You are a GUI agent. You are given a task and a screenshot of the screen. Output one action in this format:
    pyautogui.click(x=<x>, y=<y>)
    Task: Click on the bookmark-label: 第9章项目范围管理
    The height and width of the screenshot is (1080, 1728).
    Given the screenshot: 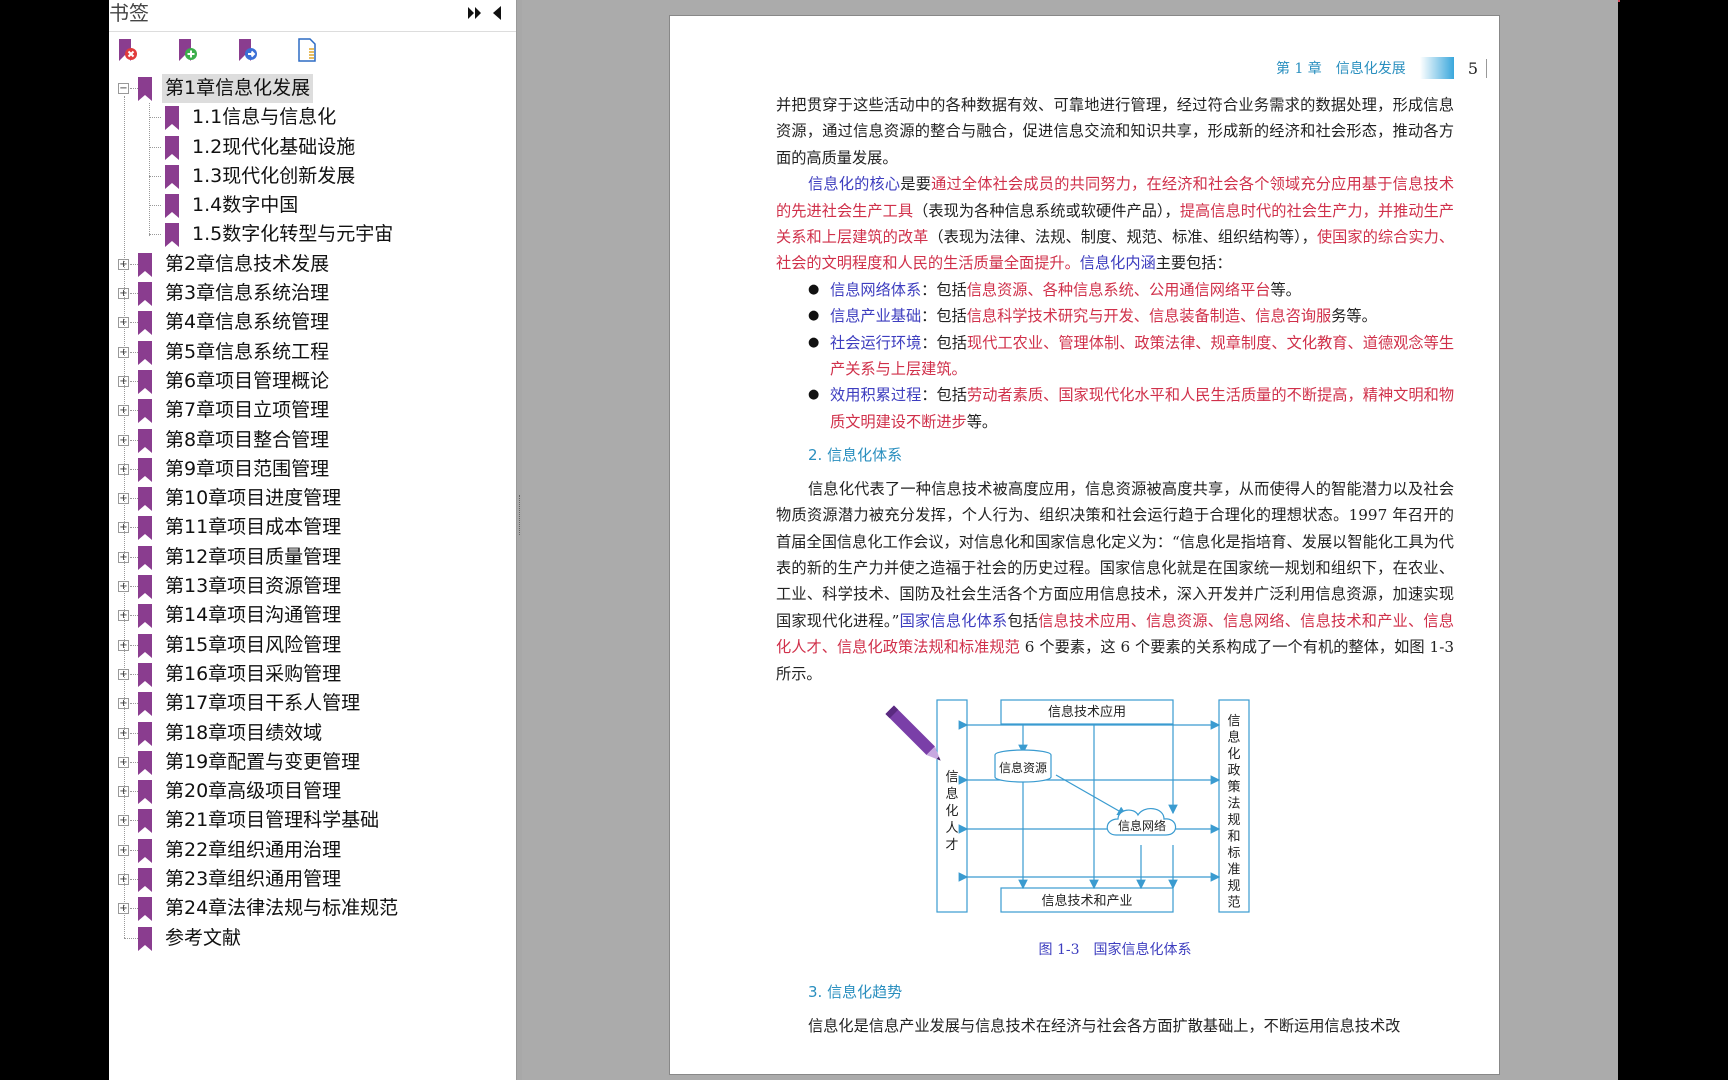 What is the action you would take?
    pyautogui.click(x=247, y=468)
    